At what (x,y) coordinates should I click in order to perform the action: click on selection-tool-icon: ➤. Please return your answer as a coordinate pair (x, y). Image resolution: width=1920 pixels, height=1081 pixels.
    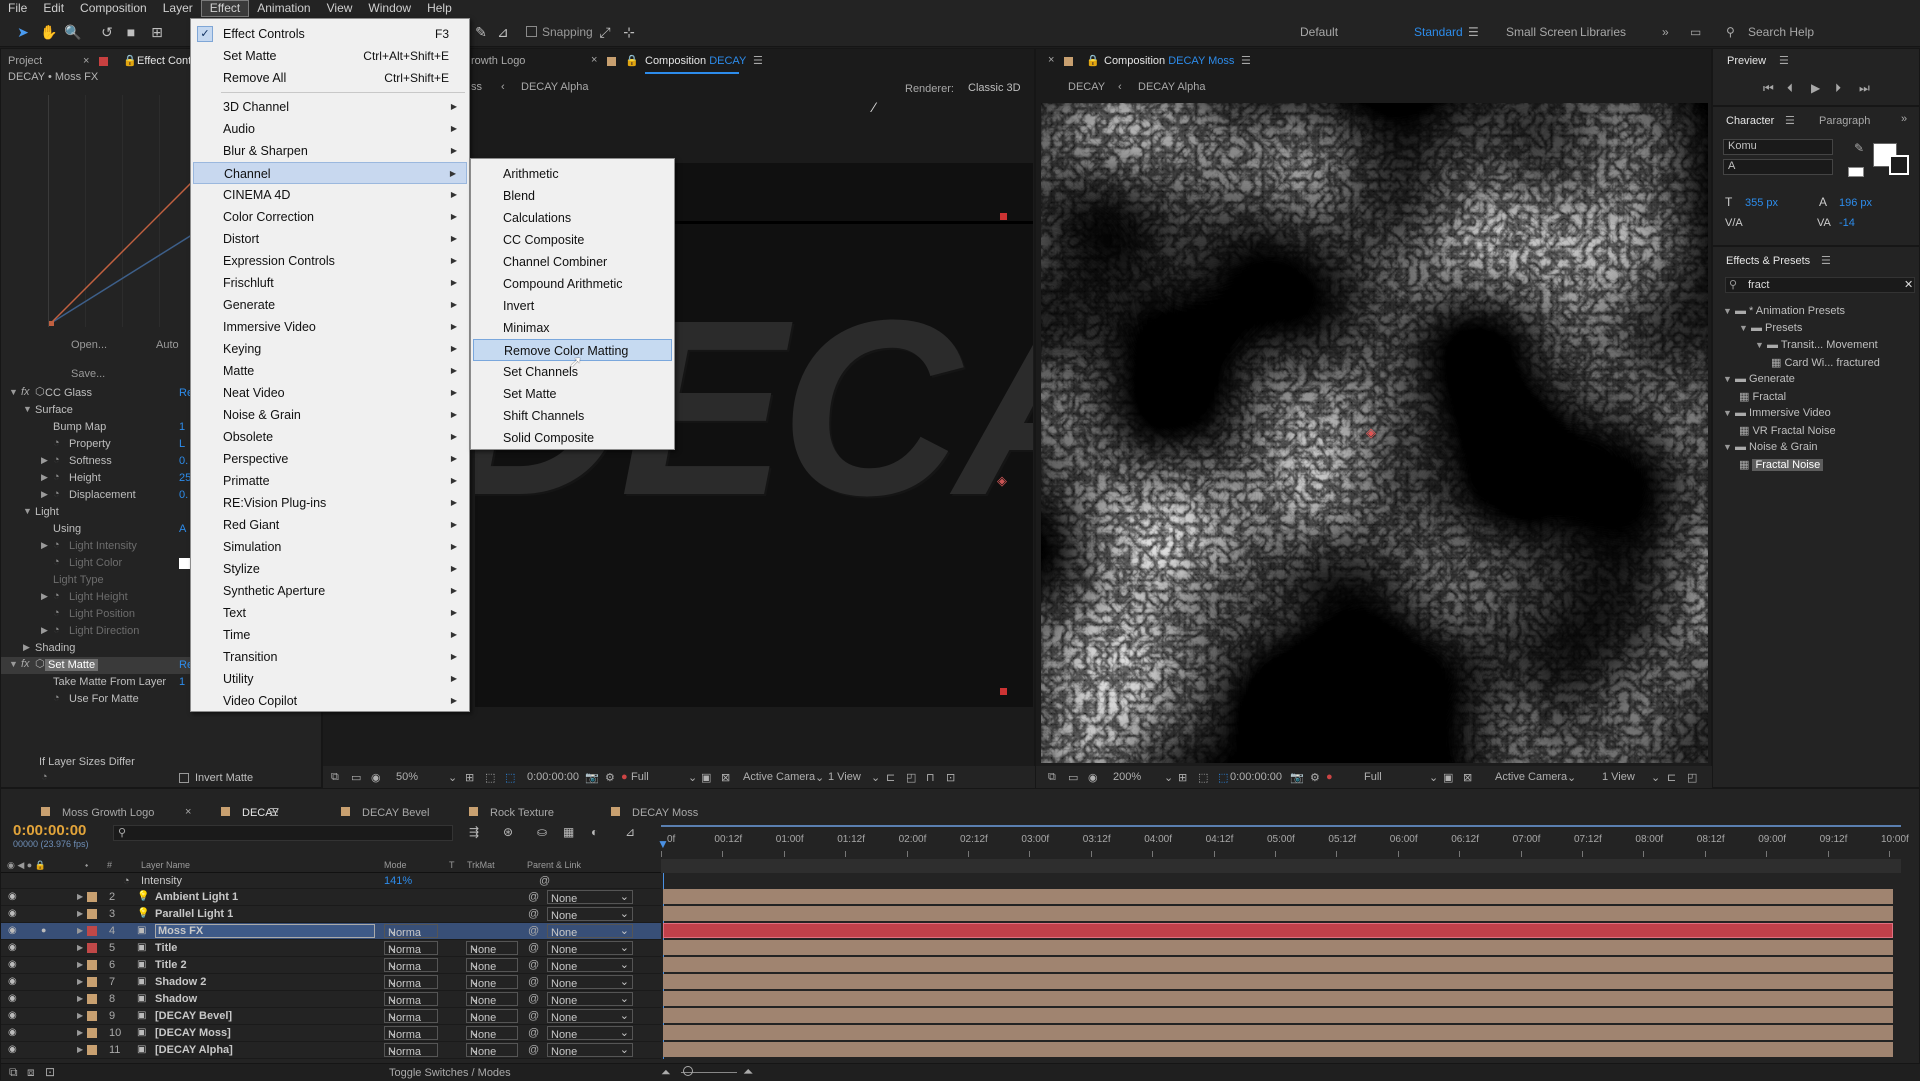
    Looking at the image, I should click on (23, 32).